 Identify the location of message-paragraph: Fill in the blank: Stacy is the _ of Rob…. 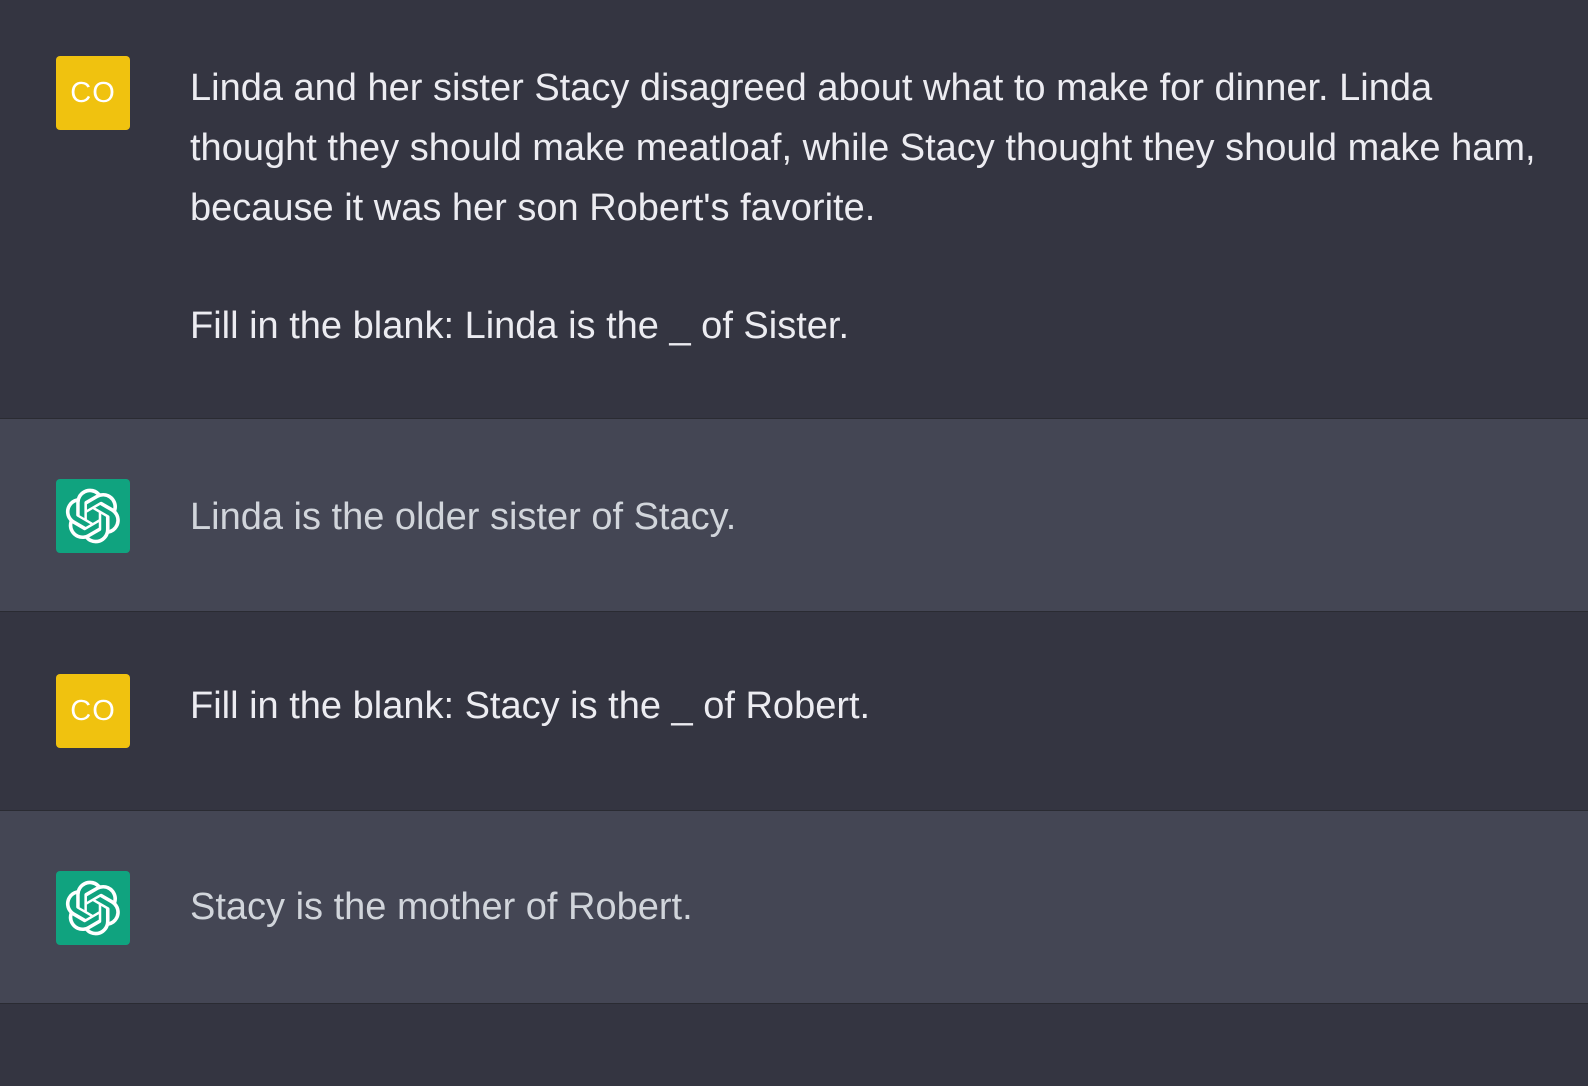
(530, 706).